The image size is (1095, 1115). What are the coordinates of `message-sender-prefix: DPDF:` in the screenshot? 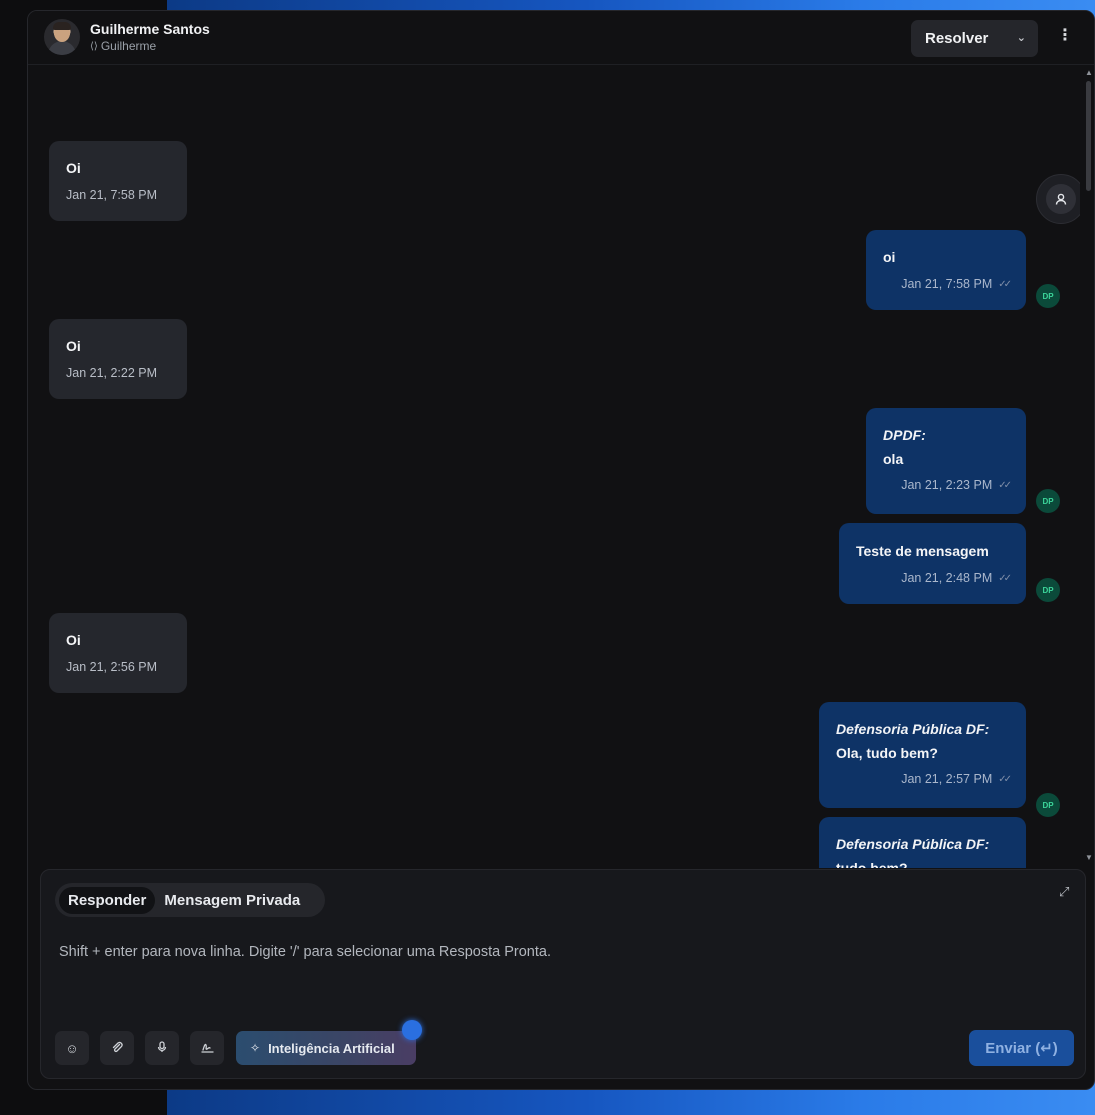 It's located at (904, 435).